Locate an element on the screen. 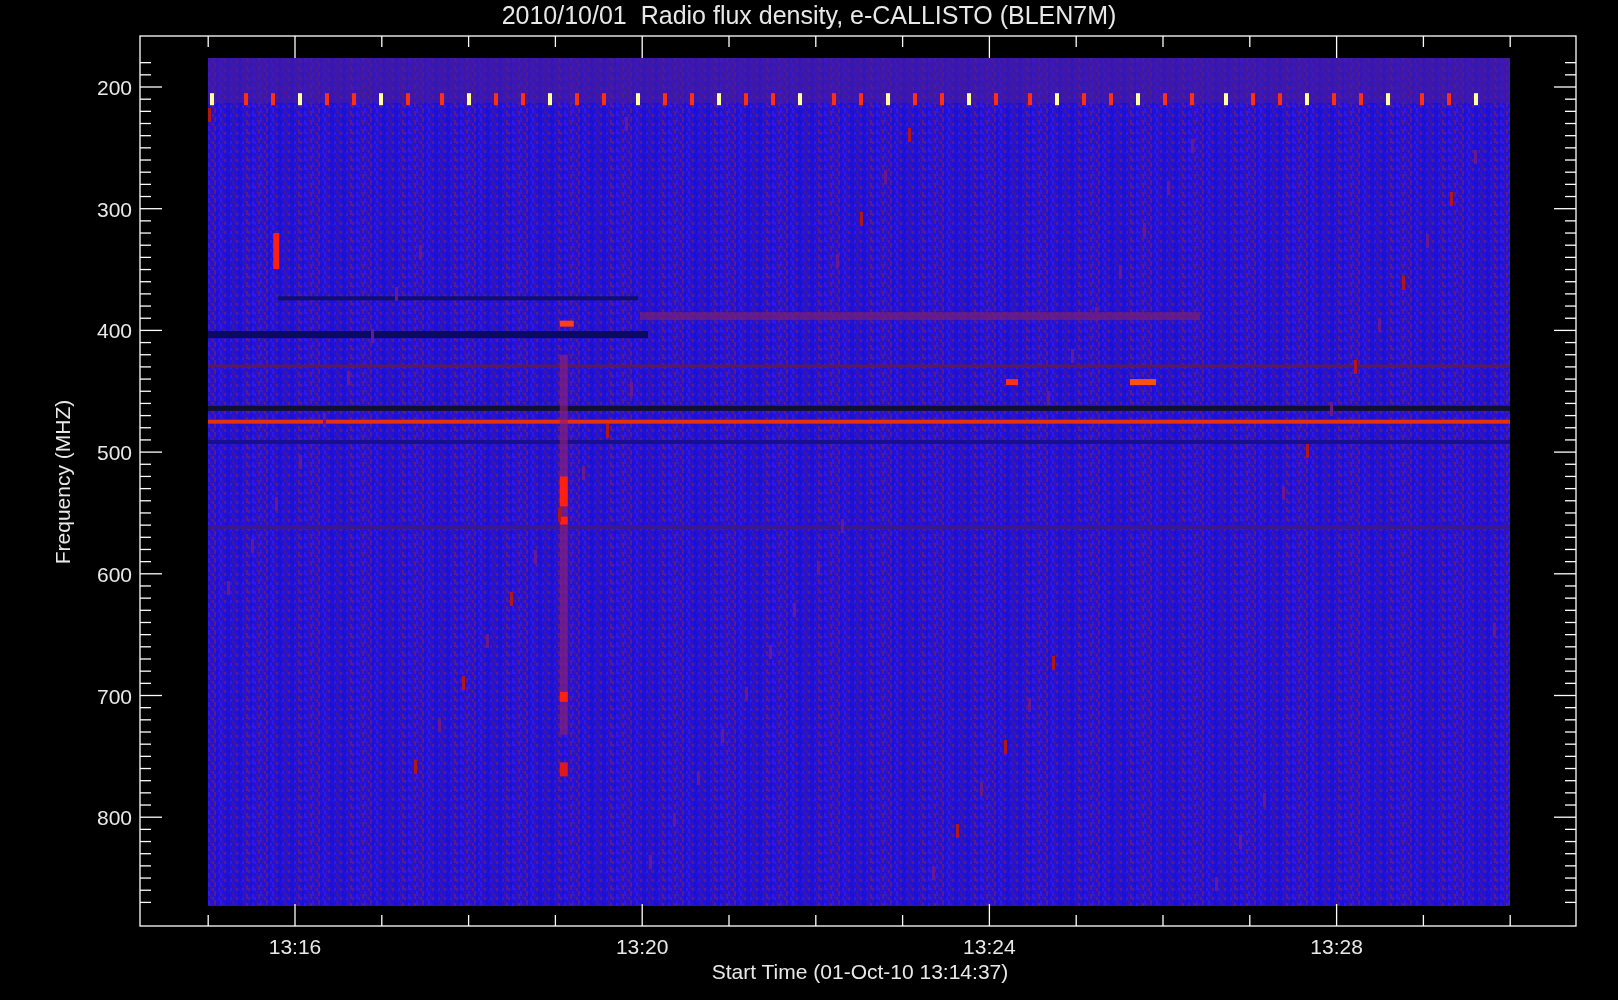 The height and width of the screenshot is (1000, 1618). axis-title: Frequency (MHZ) is located at coordinates (62, 482).